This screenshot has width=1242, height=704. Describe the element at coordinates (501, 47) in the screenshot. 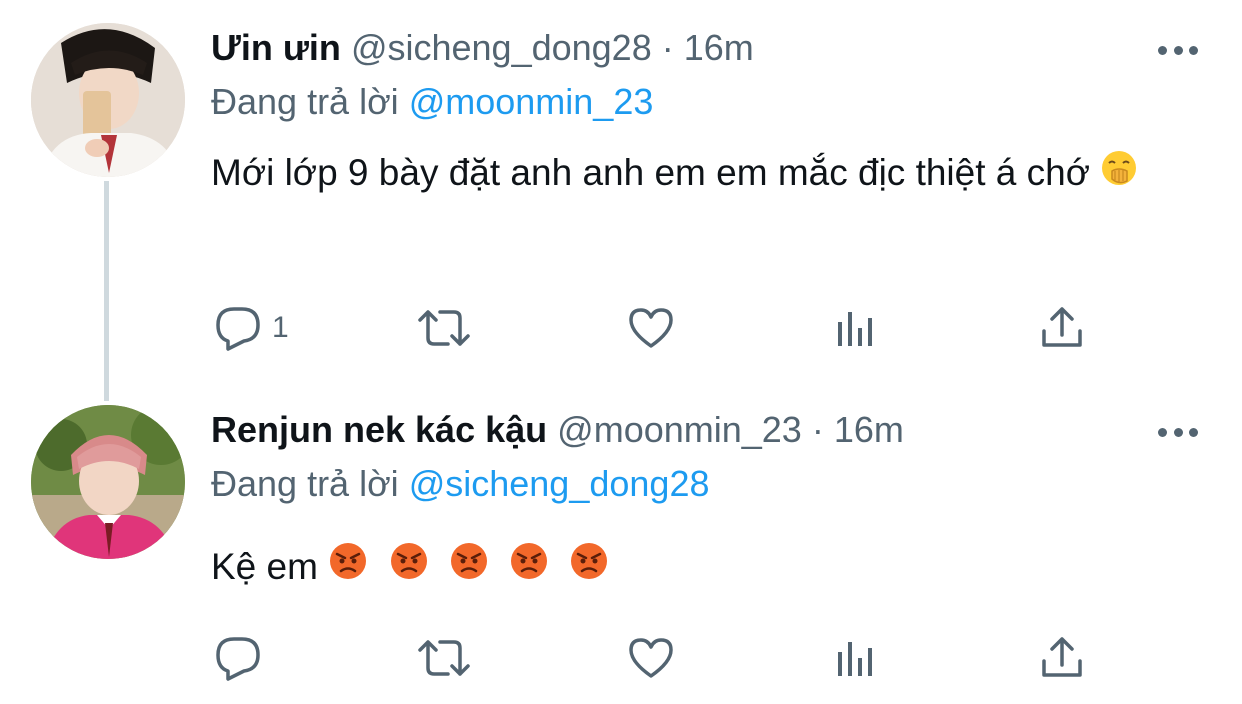

I see `user-handle: @sicheng_dong28` at that location.